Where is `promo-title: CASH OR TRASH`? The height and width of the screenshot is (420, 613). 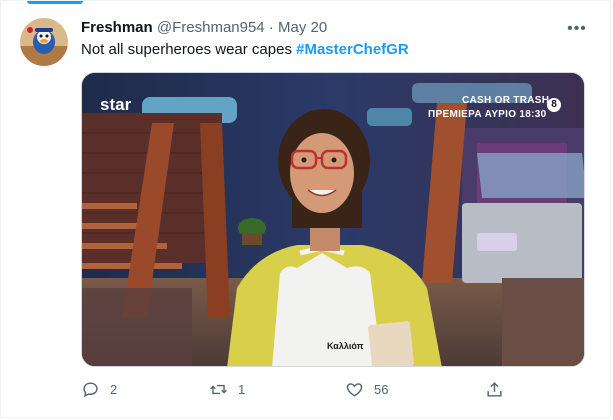
promo-title: CASH OR TRASH is located at coordinates (506, 100).